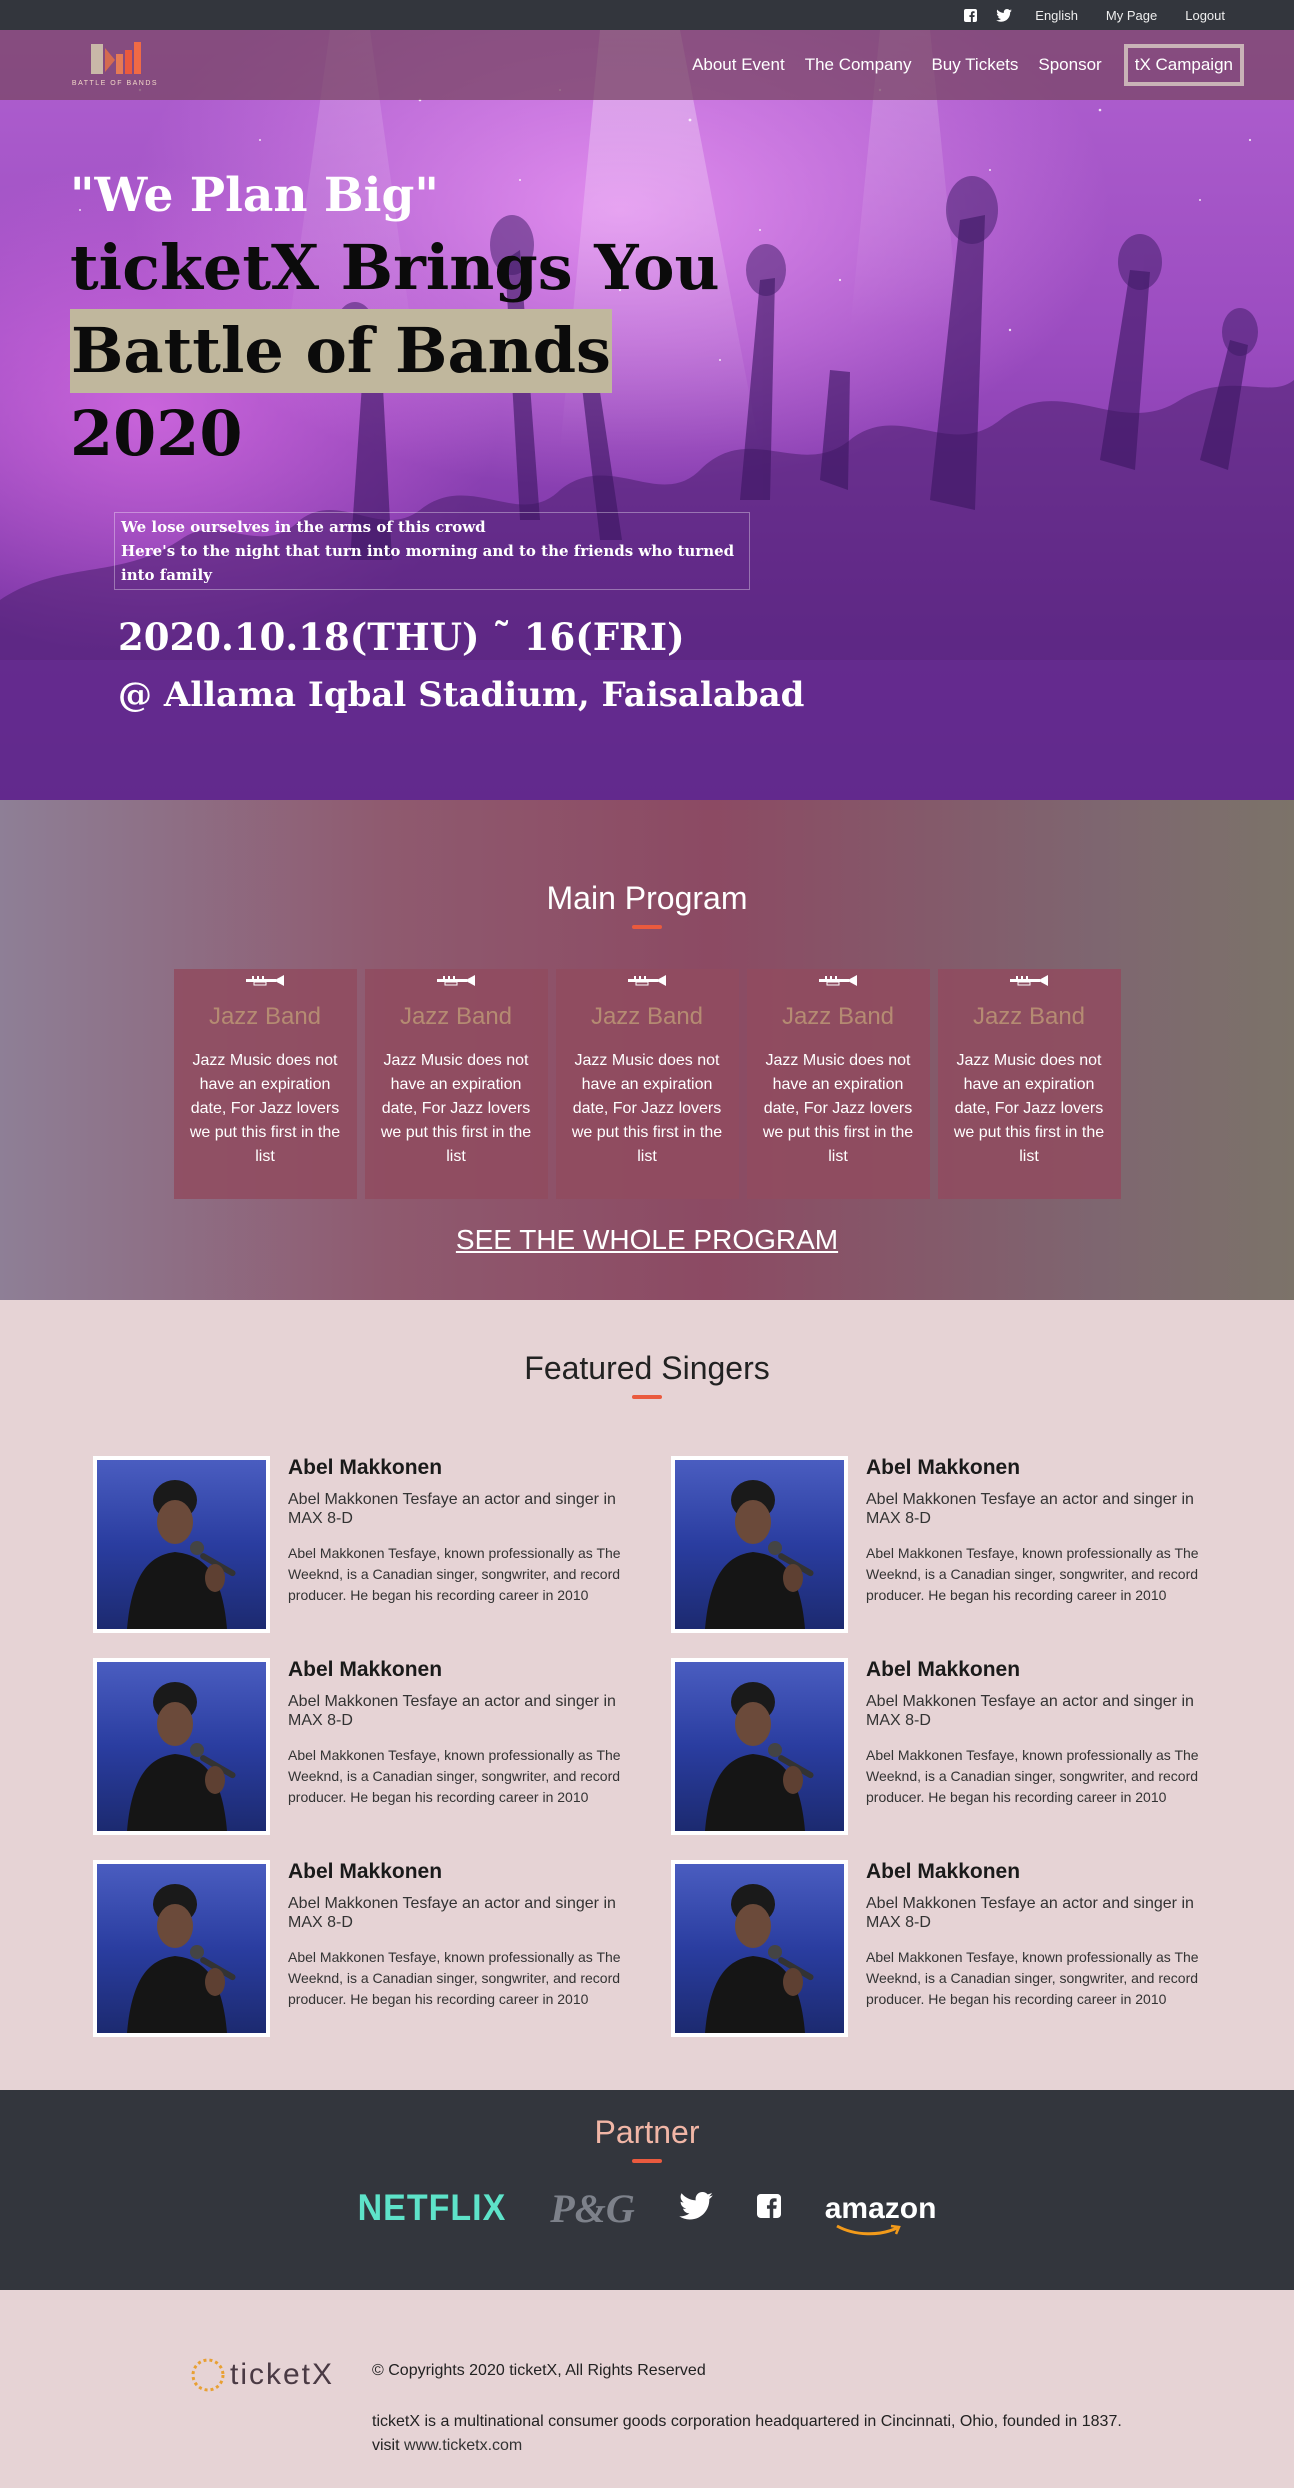 The width and height of the screenshot is (1294, 2488). Describe the element at coordinates (341, 351) in the screenshot. I see `hero-line-battle-of-bands: Battle of Bands` at that location.